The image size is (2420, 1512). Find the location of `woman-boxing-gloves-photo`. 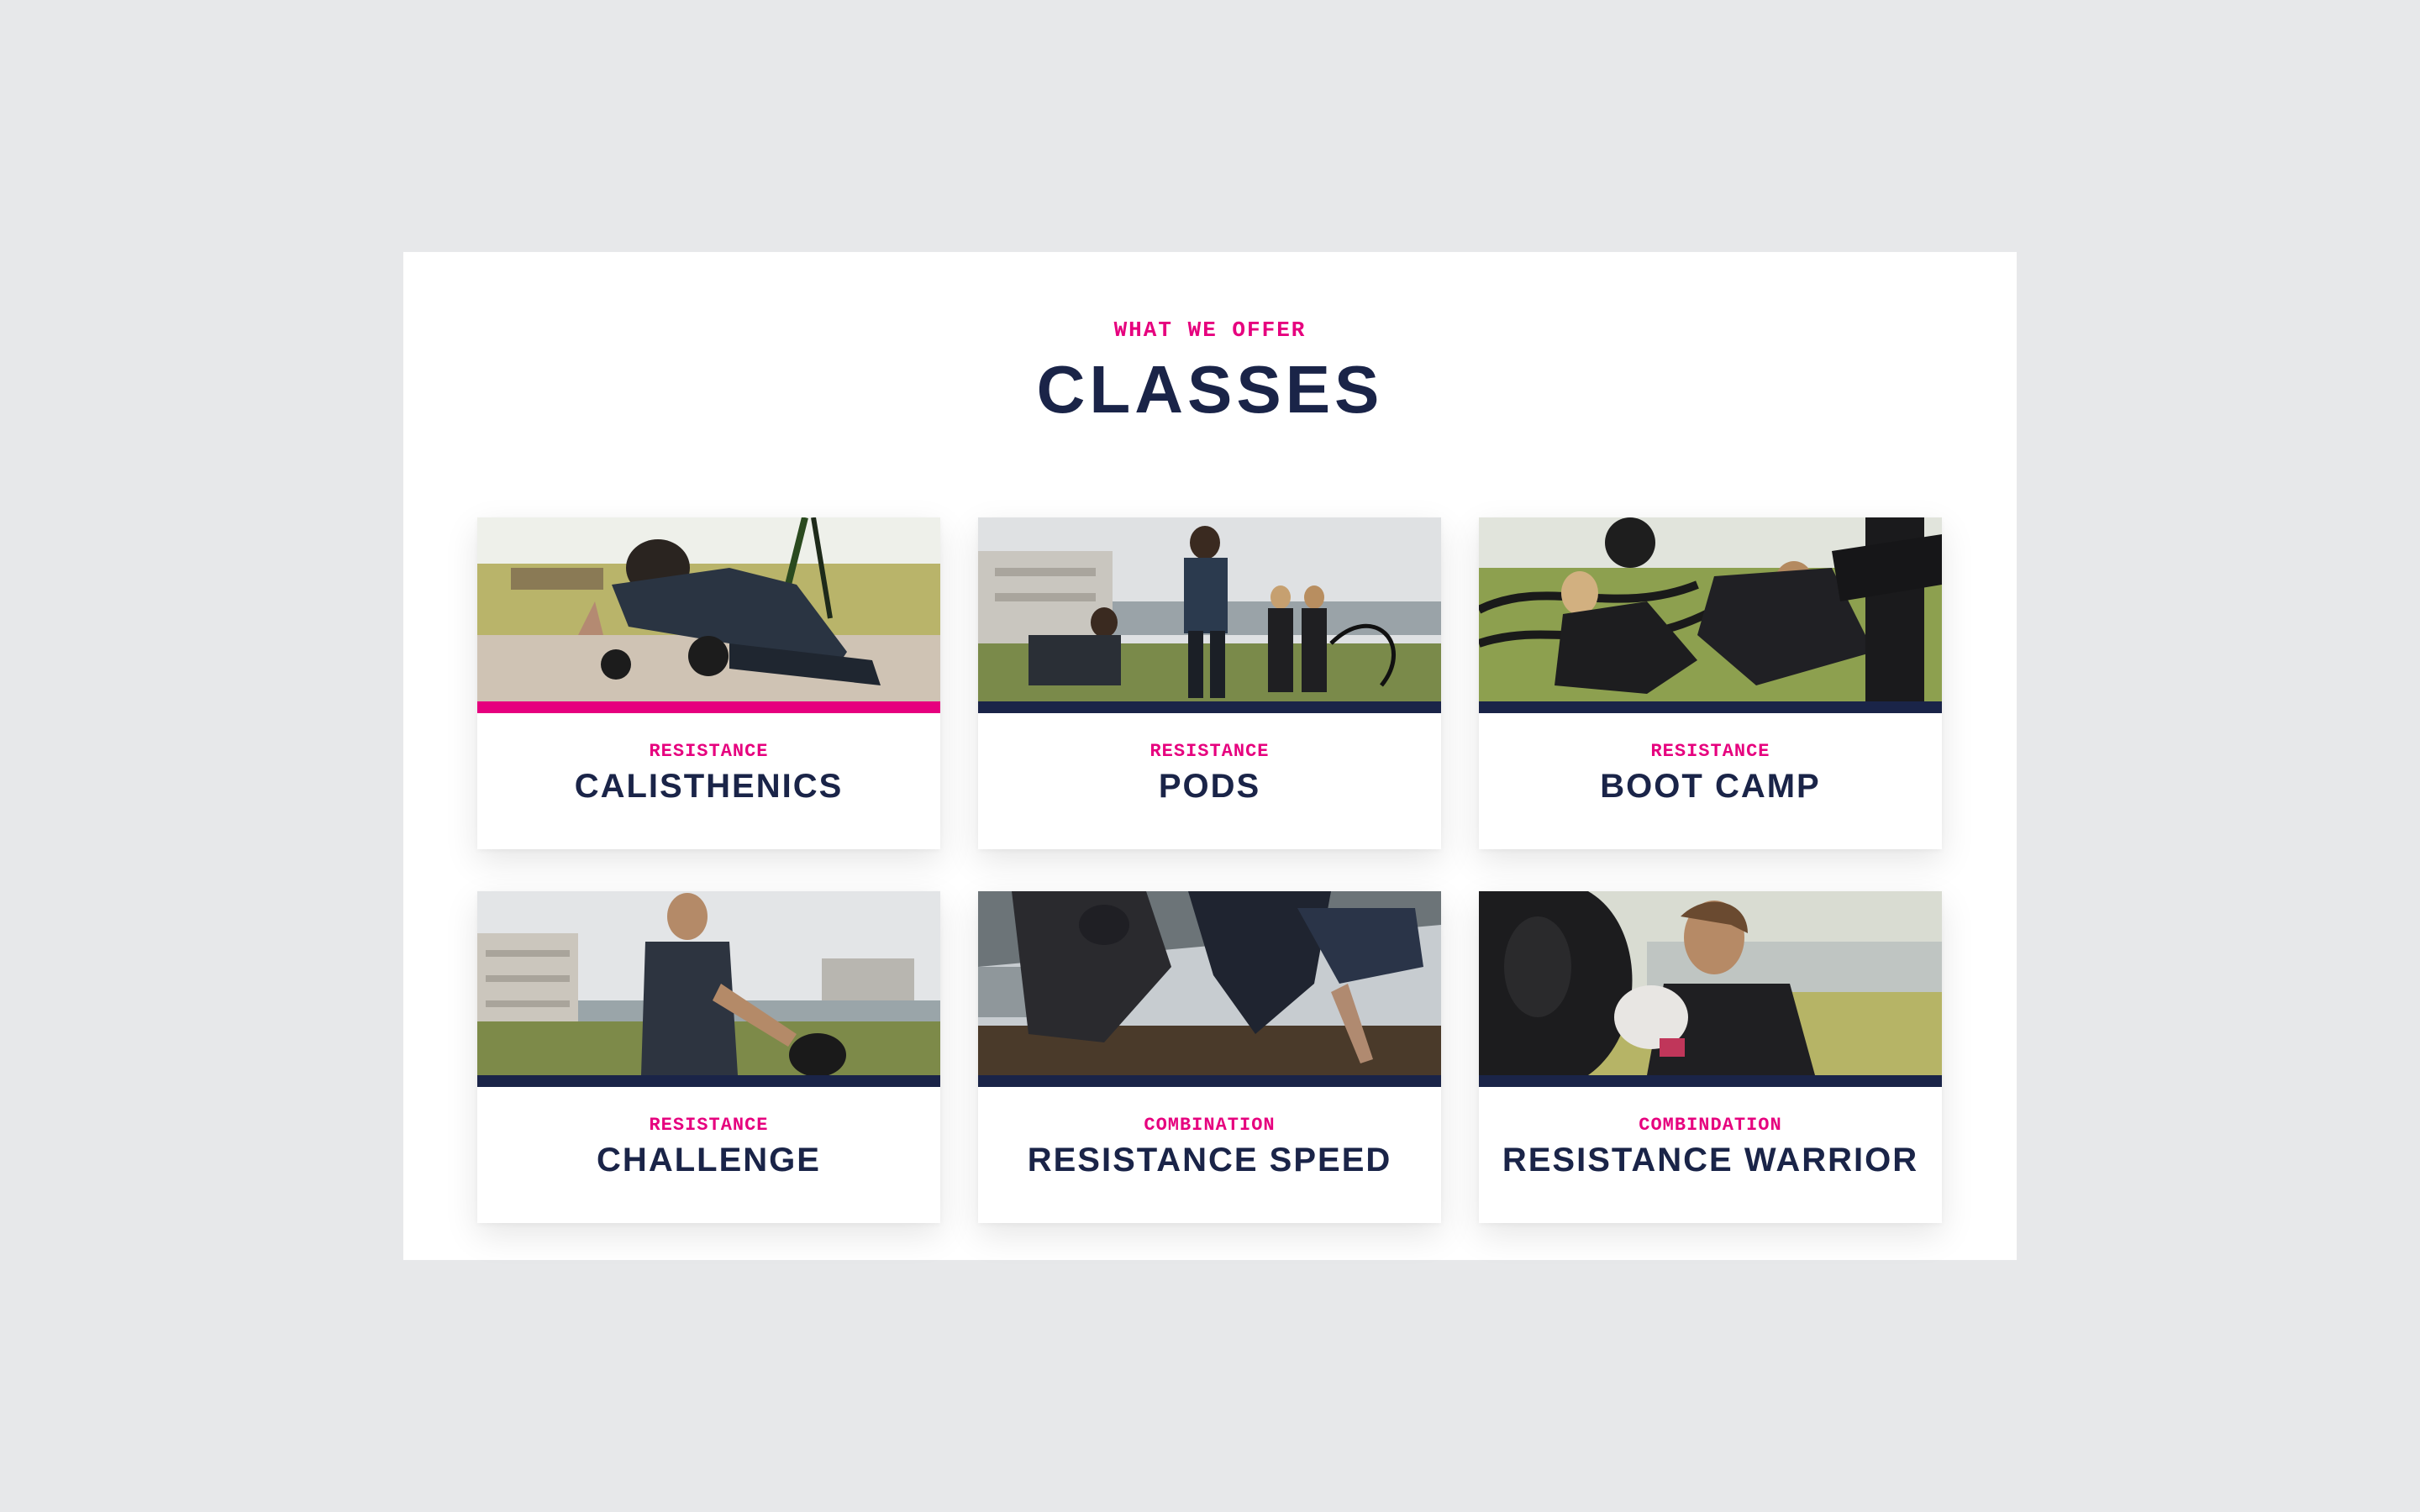

woman-boxing-gloves-photo is located at coordinates (1710, 983).